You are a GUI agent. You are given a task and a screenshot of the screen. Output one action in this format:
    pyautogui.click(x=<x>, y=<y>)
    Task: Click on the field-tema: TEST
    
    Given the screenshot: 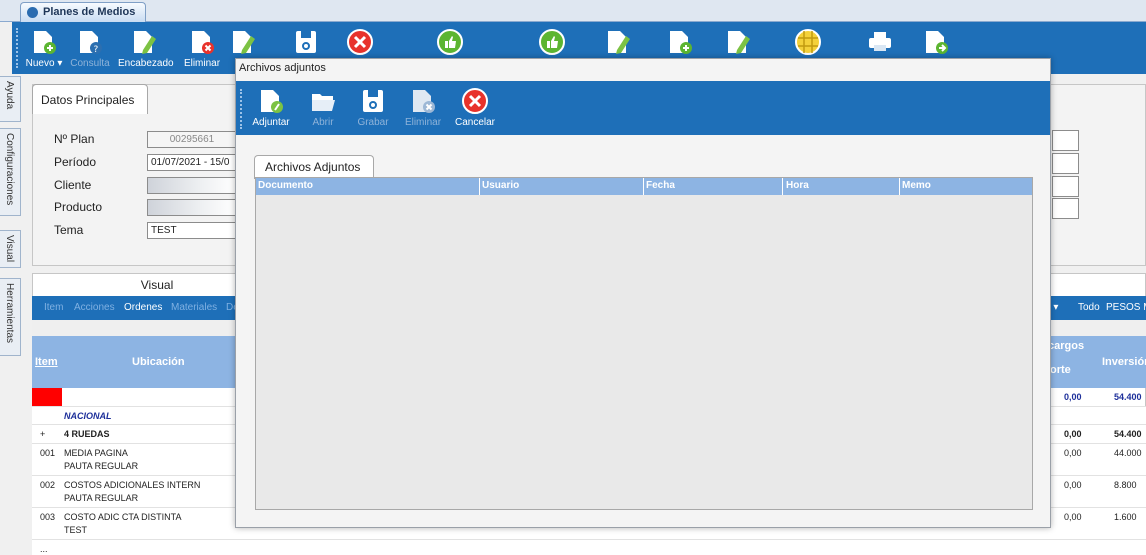 What is the action you would take?
    pyautogui.click(x=192, y=230)
    